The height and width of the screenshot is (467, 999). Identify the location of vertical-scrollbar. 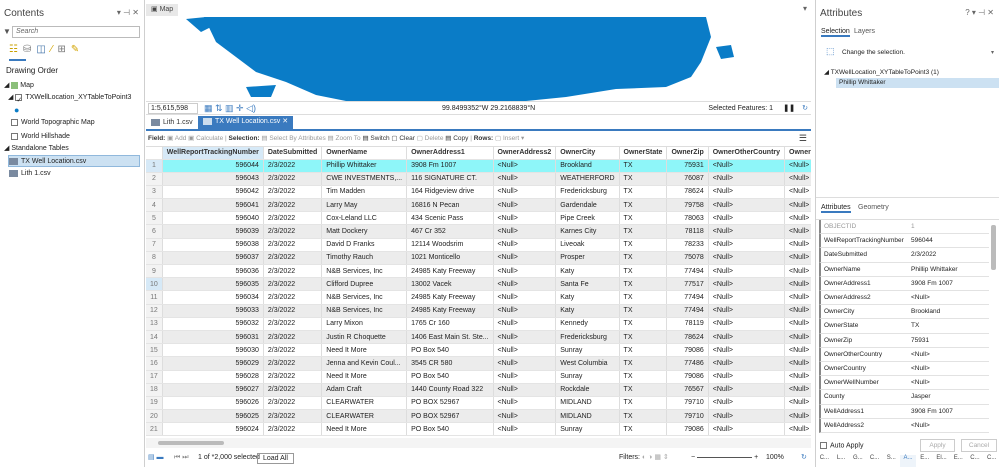
(993, 247).